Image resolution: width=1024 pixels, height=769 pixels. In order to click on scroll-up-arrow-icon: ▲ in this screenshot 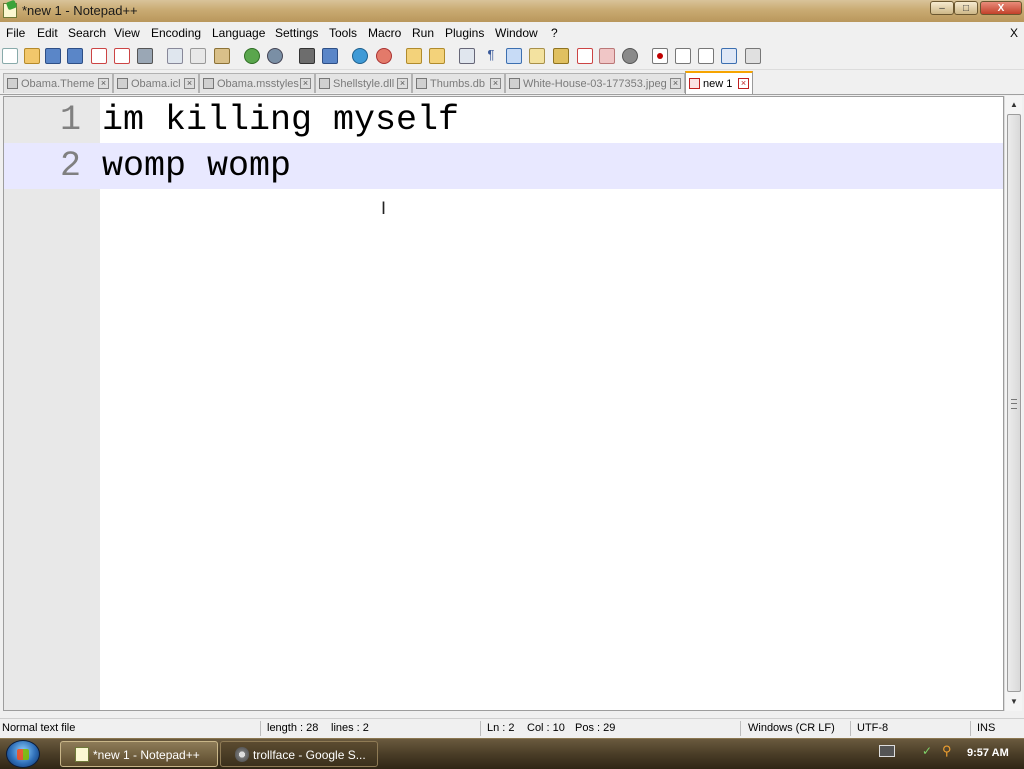, I will do `click(1014, 105)`.